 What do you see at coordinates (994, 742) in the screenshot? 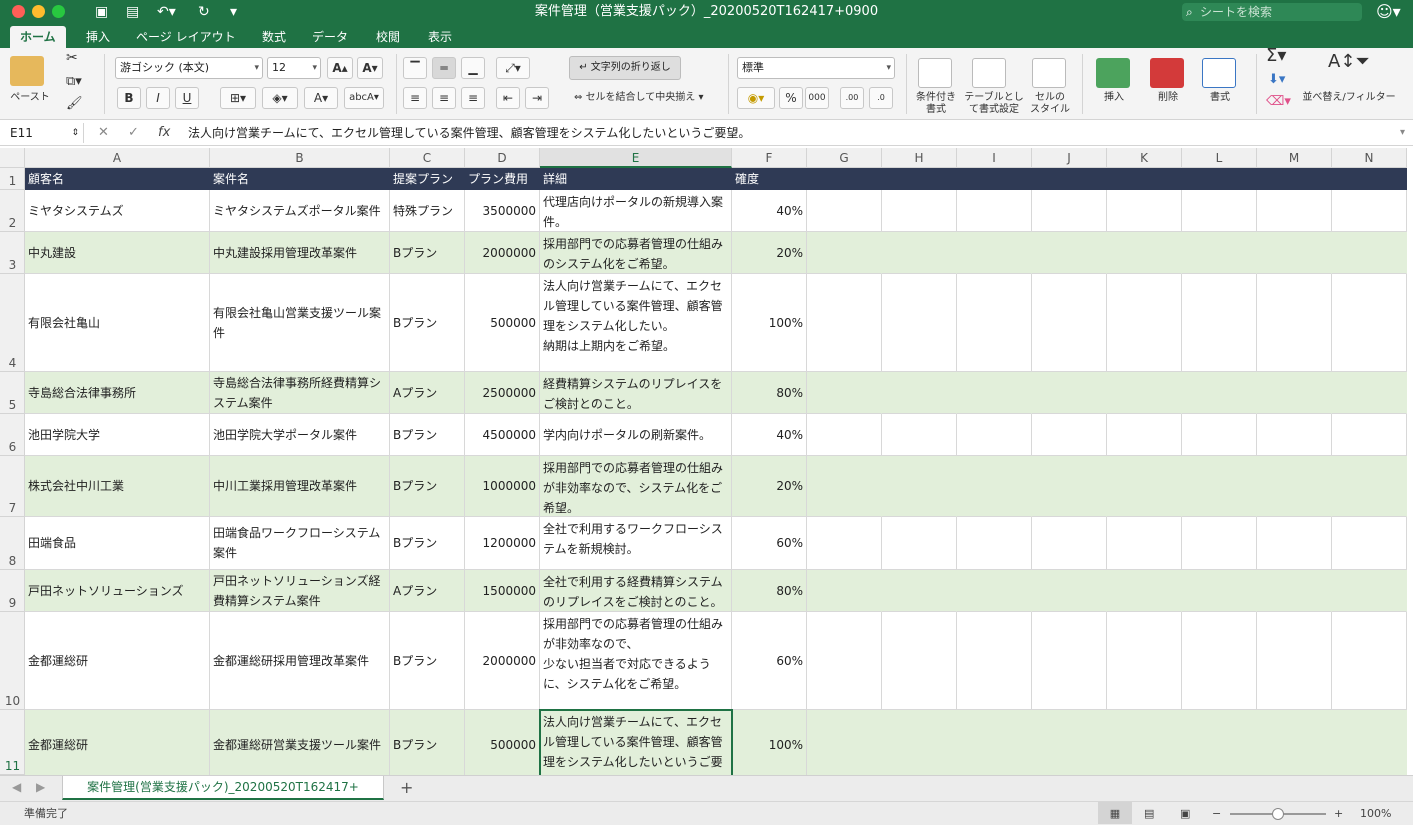
I see `cell-i11` at bounding box center [994, 742].